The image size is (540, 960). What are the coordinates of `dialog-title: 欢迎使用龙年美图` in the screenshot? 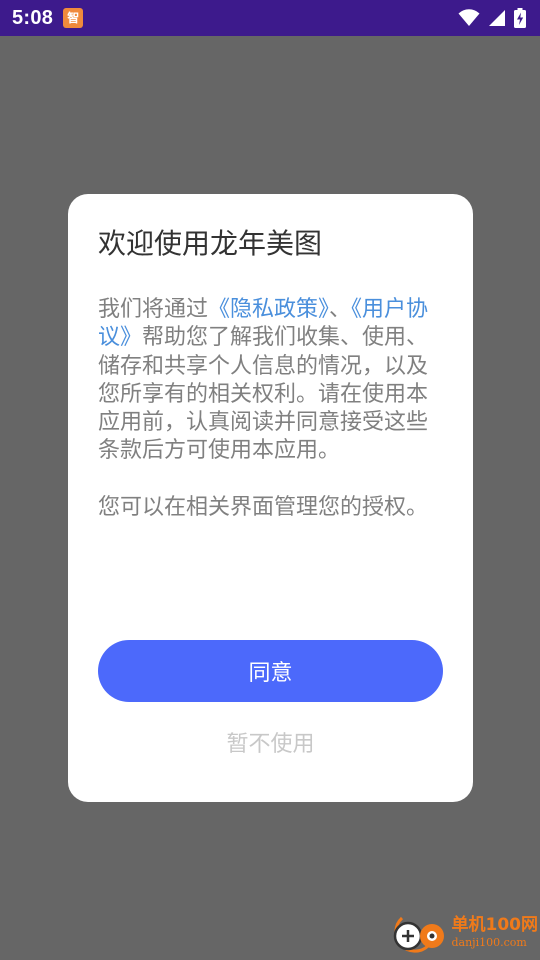 It's located at (210, 243).